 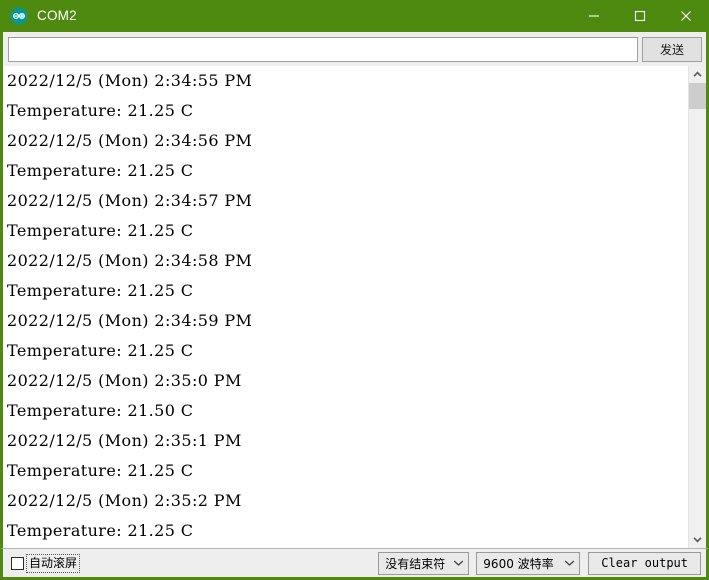 What do you see at coordinates (17, 563) in the screenshot?
I see `autoscroll-checkbox` at bounding box center [17, 563].